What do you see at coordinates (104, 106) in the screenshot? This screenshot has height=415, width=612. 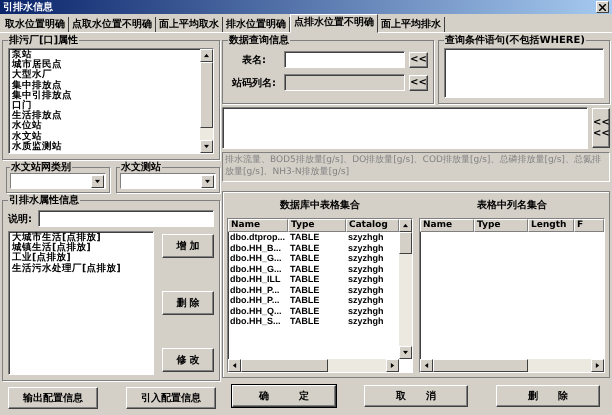 I see `list-item: 口门` at bounding box center [104, 106].